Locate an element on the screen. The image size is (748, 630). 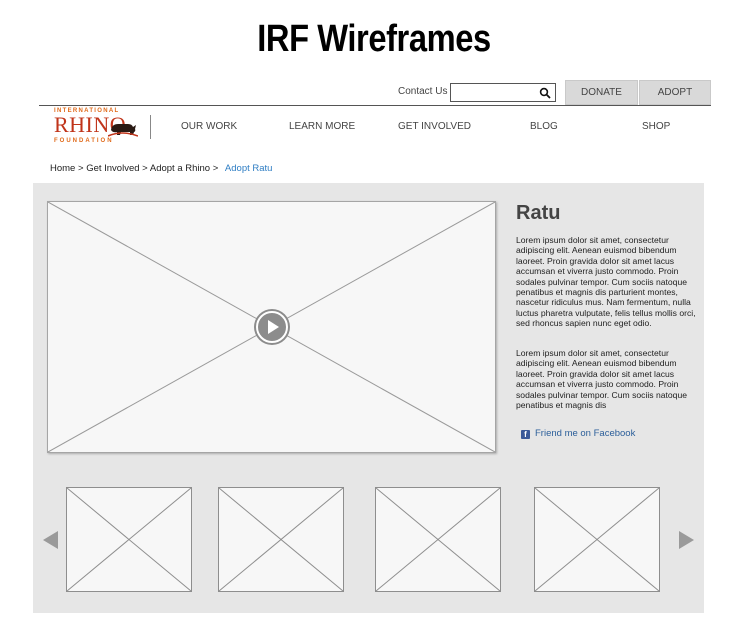
irf-logo: INTERNATIONAL RHINO FOUNDATION is located at coordinates (90, 127).